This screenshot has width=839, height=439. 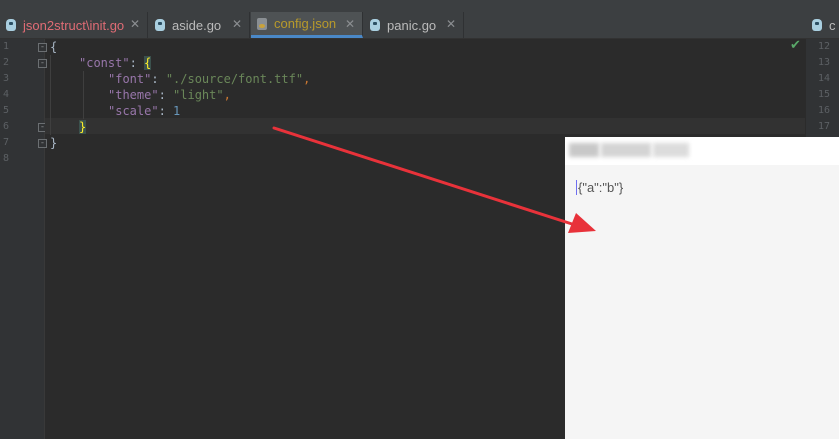 I want to click on arrow-shaft, so click(x=423, y=176).